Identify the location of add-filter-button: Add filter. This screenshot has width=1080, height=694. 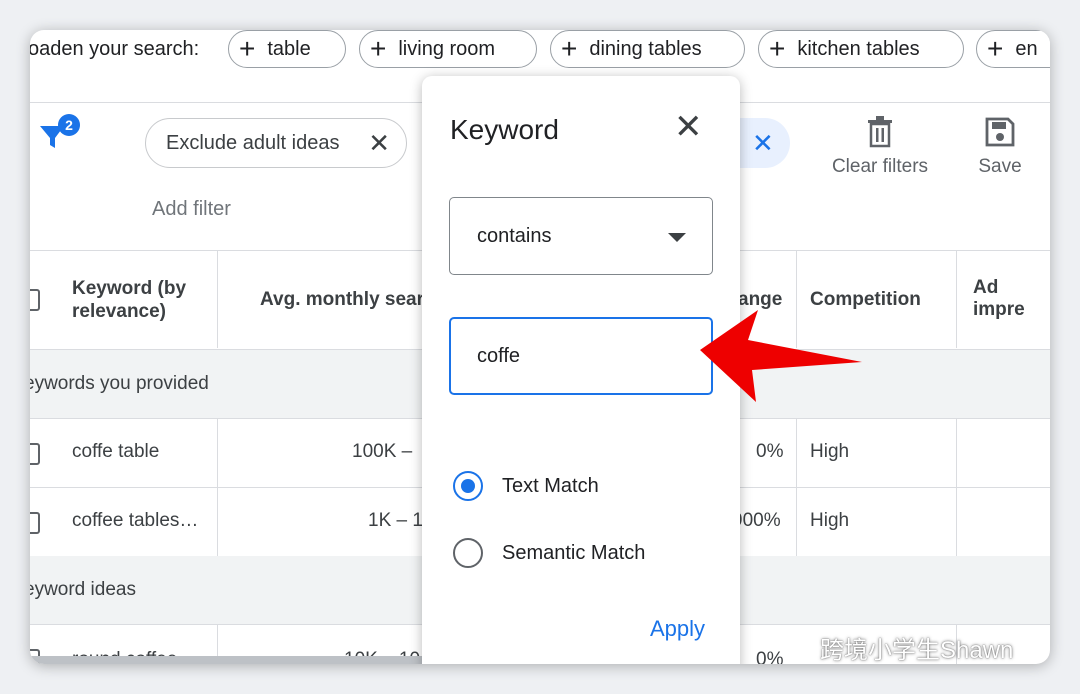
(191, 209).